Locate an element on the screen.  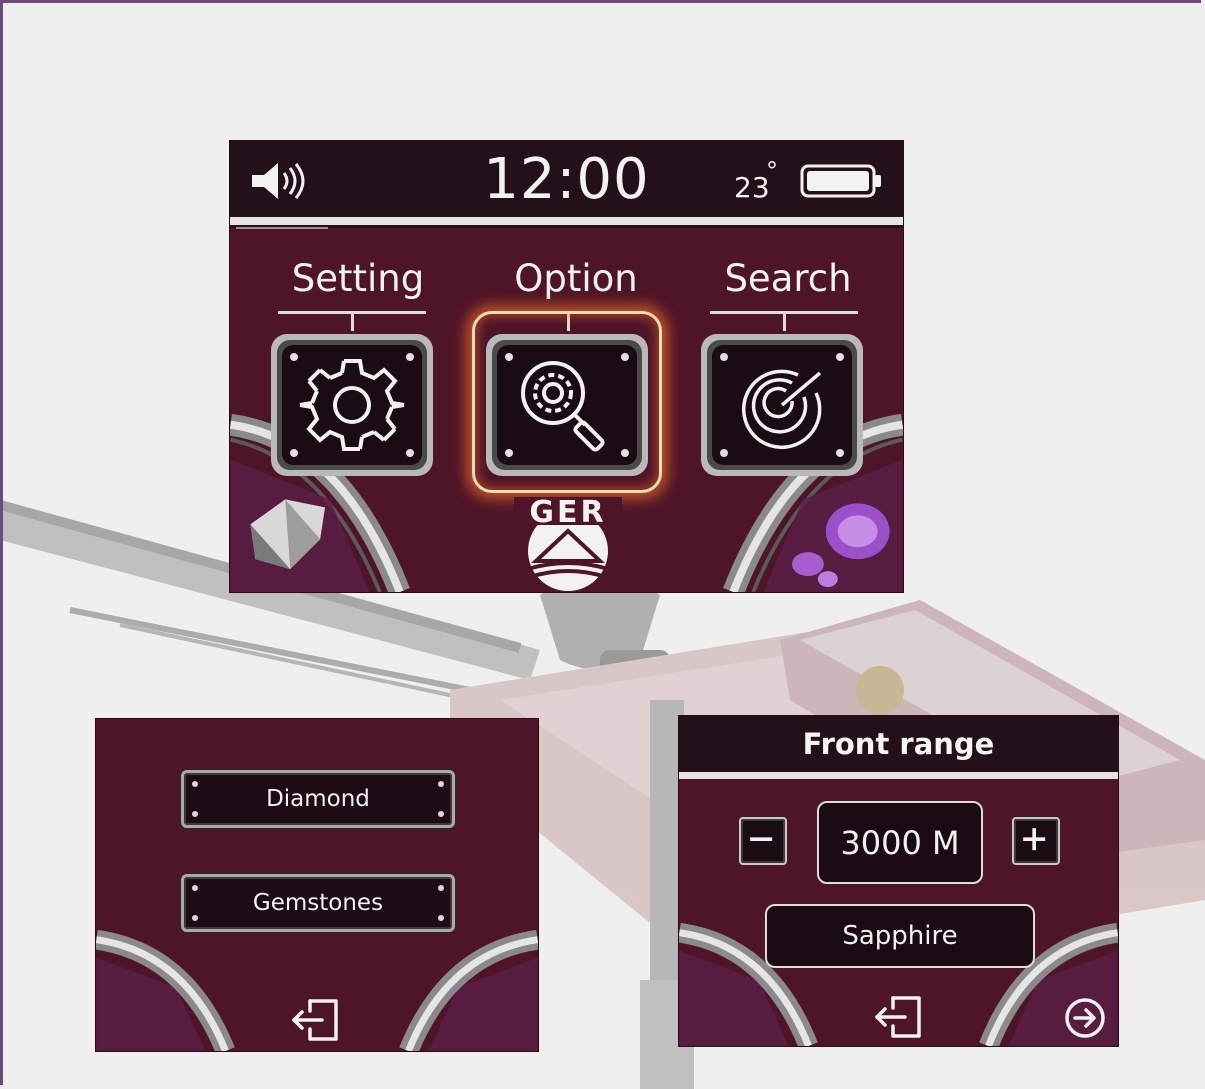
battery-icon is located at coordinates (840, 181).